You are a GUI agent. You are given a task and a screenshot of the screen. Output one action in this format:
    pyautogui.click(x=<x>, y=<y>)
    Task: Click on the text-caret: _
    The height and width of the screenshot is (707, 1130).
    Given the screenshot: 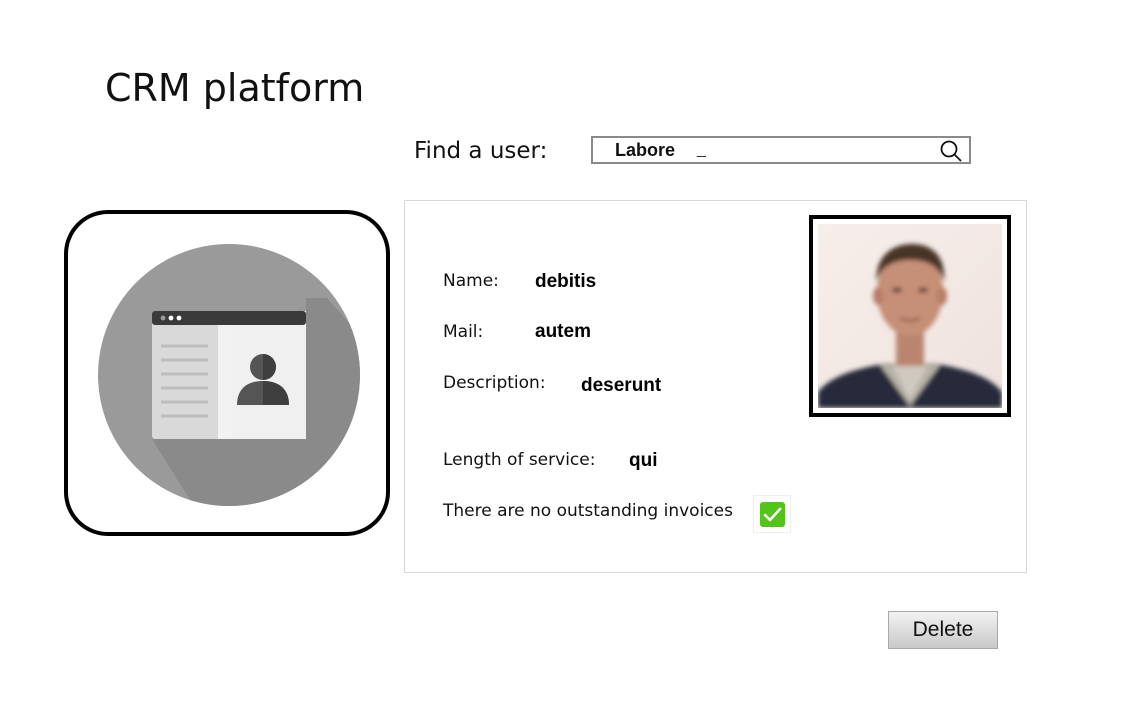 What is the action you would take?
    pyautogui.click(x=701, y=149)
    